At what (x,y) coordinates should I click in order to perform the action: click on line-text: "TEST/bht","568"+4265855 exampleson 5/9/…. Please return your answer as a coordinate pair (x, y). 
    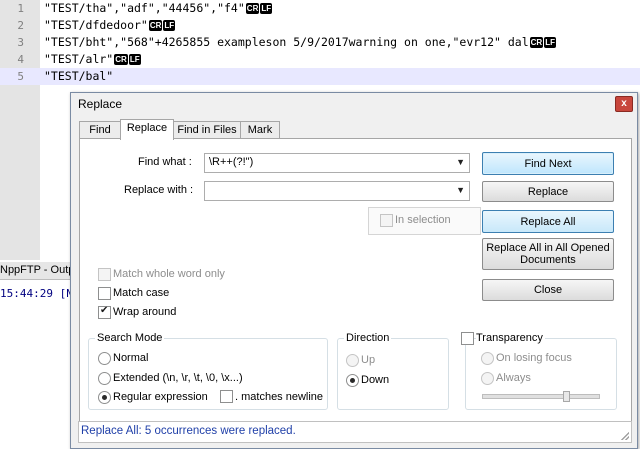
    Looking at the image, I should click on (286, 42).